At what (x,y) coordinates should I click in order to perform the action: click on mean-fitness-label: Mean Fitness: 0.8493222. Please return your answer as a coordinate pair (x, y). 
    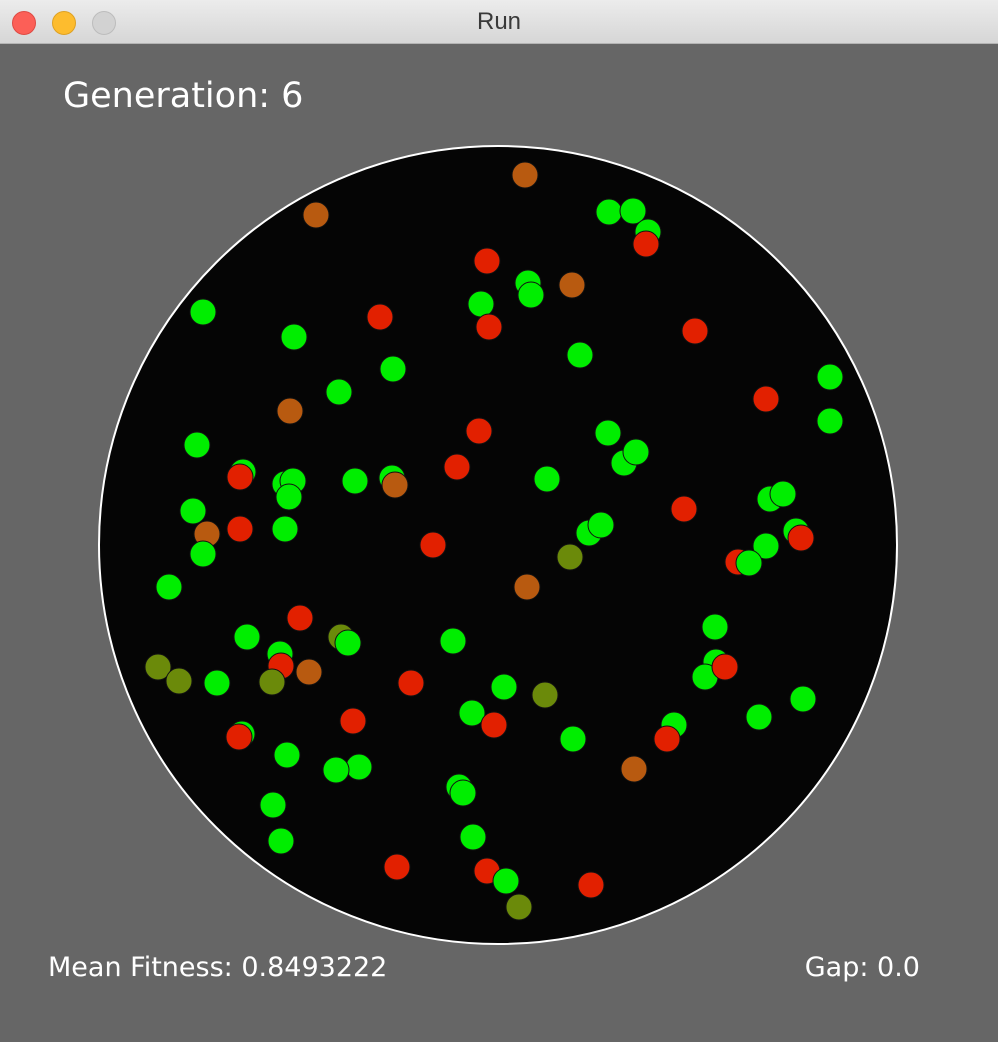
    Looking at the image, I should click on (217, 967).